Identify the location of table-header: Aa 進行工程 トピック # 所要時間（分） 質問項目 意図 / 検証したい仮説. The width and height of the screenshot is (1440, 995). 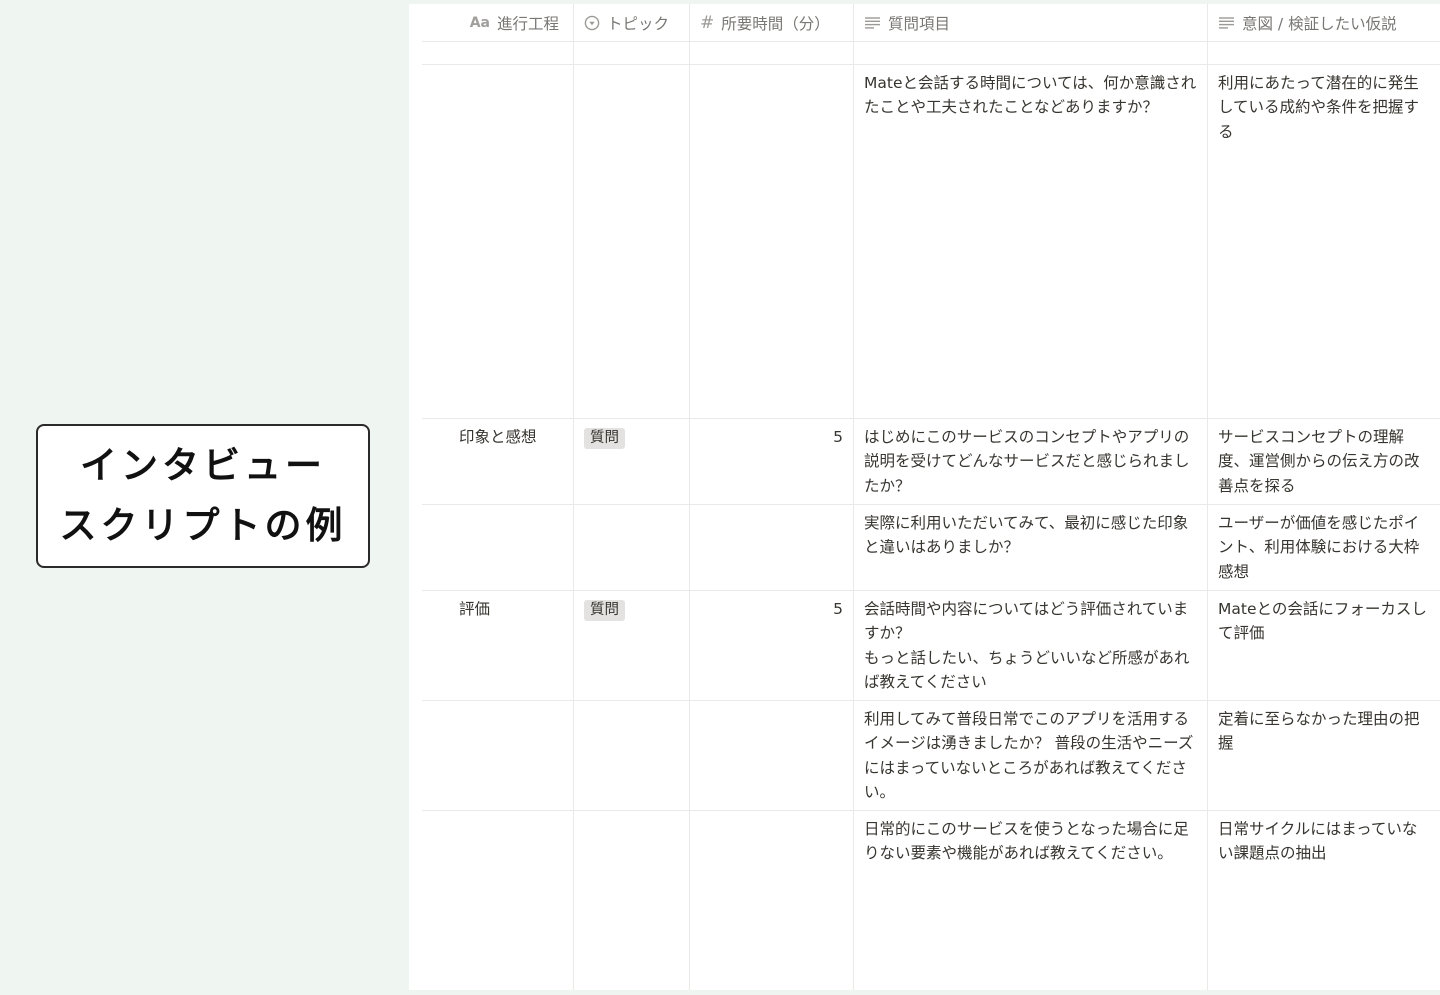
(931, 23).